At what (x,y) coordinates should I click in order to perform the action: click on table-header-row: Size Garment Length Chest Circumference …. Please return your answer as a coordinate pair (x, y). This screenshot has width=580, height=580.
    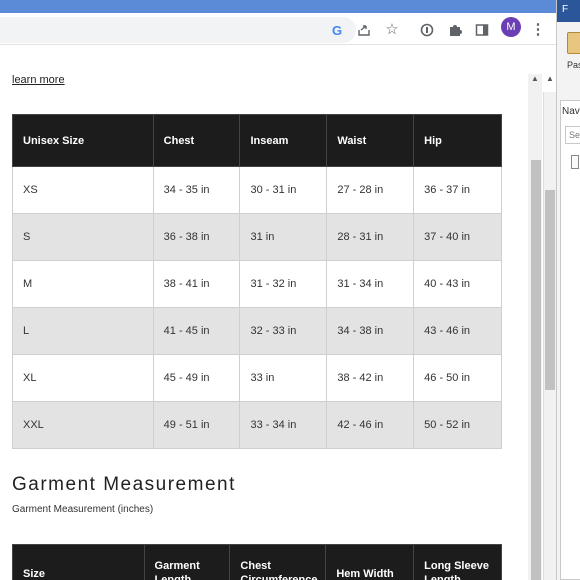
    Looking at the image, I should click on (257, 562).